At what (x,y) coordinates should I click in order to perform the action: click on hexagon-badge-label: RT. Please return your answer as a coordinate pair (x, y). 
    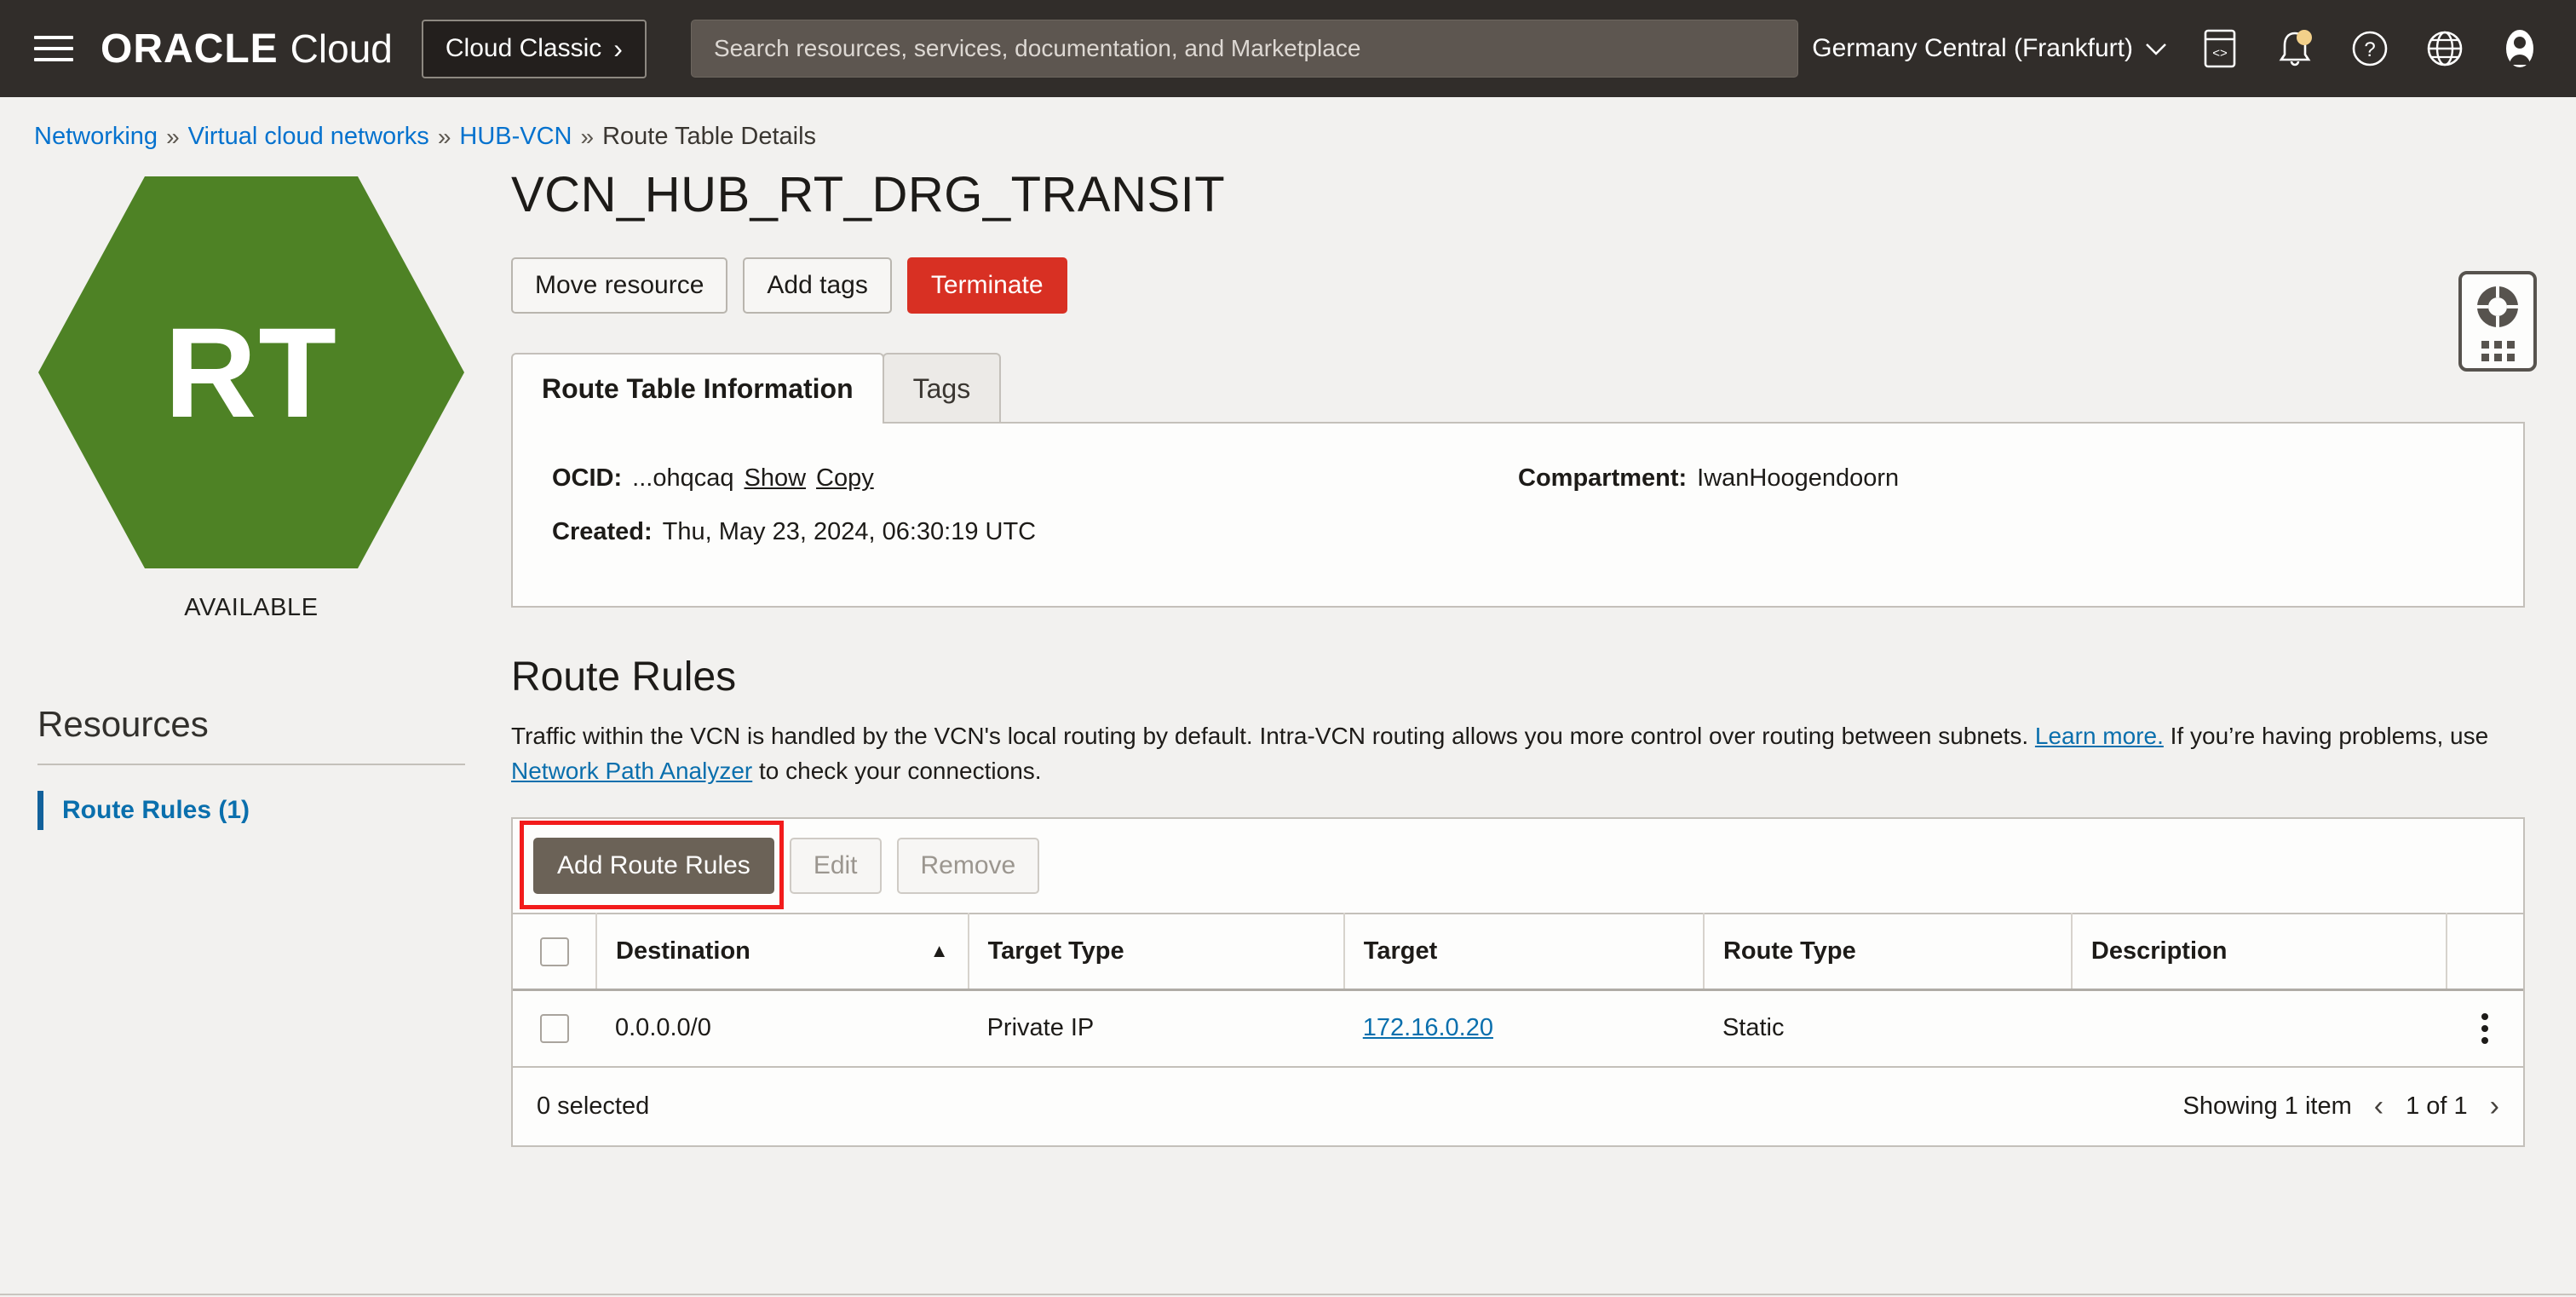
    Looking at the image, I should click on (251, 372).